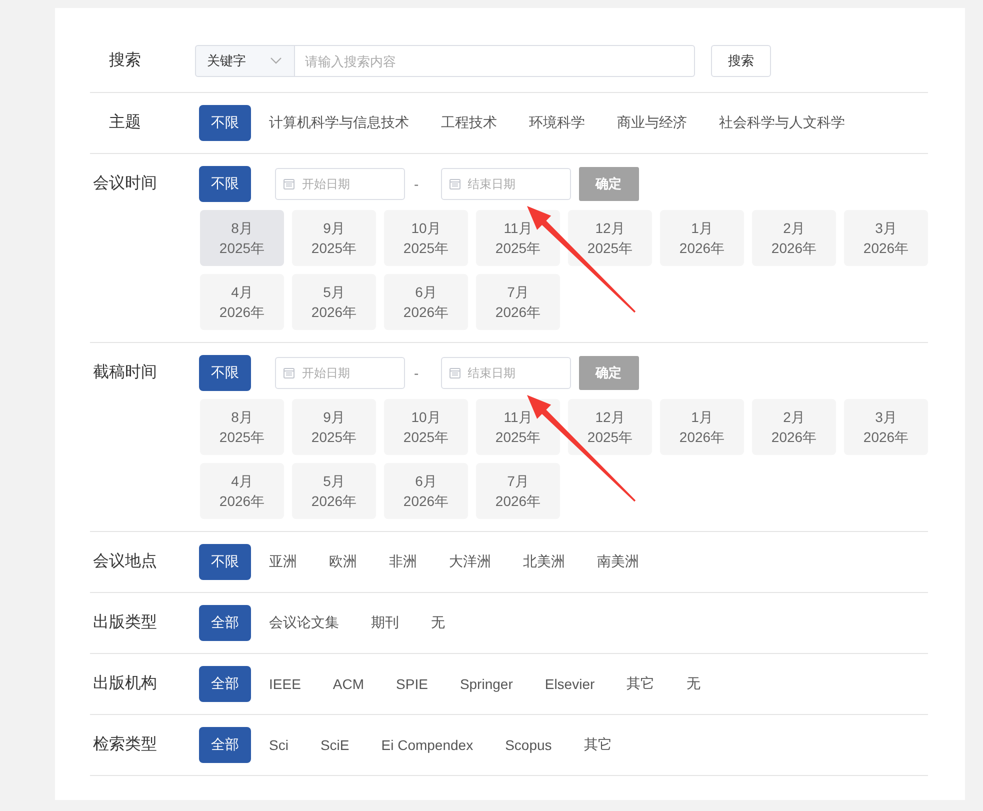 Image resolution: width=983 pixels, height=811 pixels. What do you see at coordinates (125, 372) in the screenshot?
I see `filter-label: 截稿时间` at bounding box center [125, 372].